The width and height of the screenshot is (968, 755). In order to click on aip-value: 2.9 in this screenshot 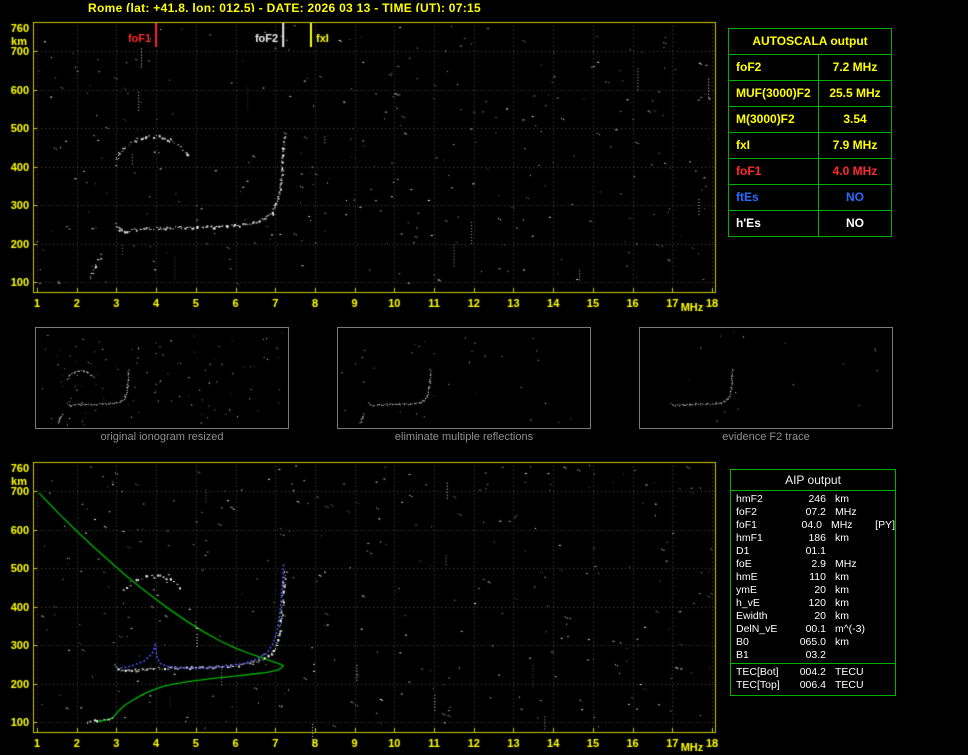, I will do `click(818, 564)`.